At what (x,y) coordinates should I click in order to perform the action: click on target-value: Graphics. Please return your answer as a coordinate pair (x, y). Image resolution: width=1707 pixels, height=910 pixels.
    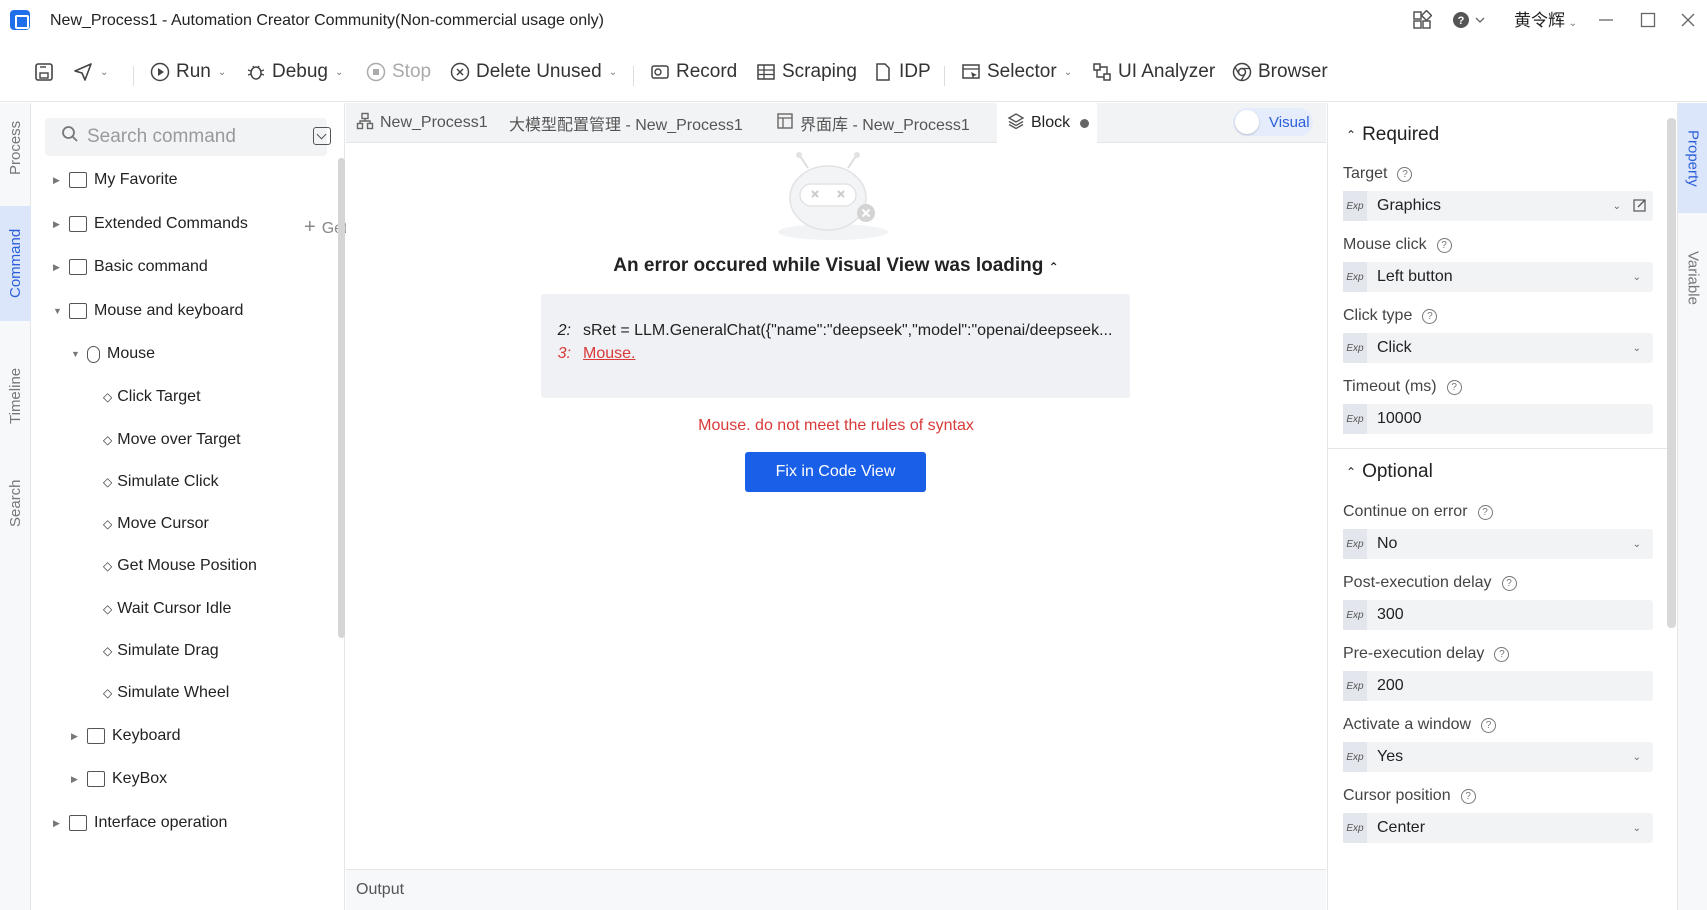
    Looking at the image, I should click on (1409, 205).